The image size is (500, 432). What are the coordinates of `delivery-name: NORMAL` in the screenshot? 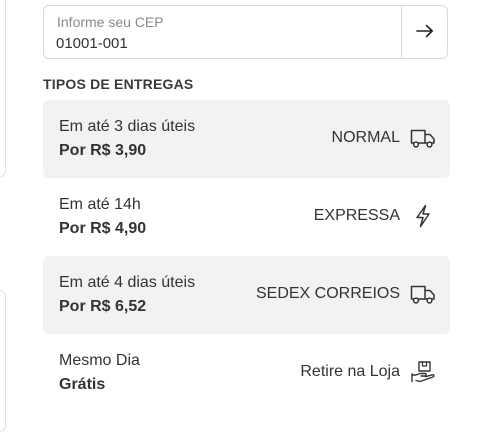 It's located at (365, 137).